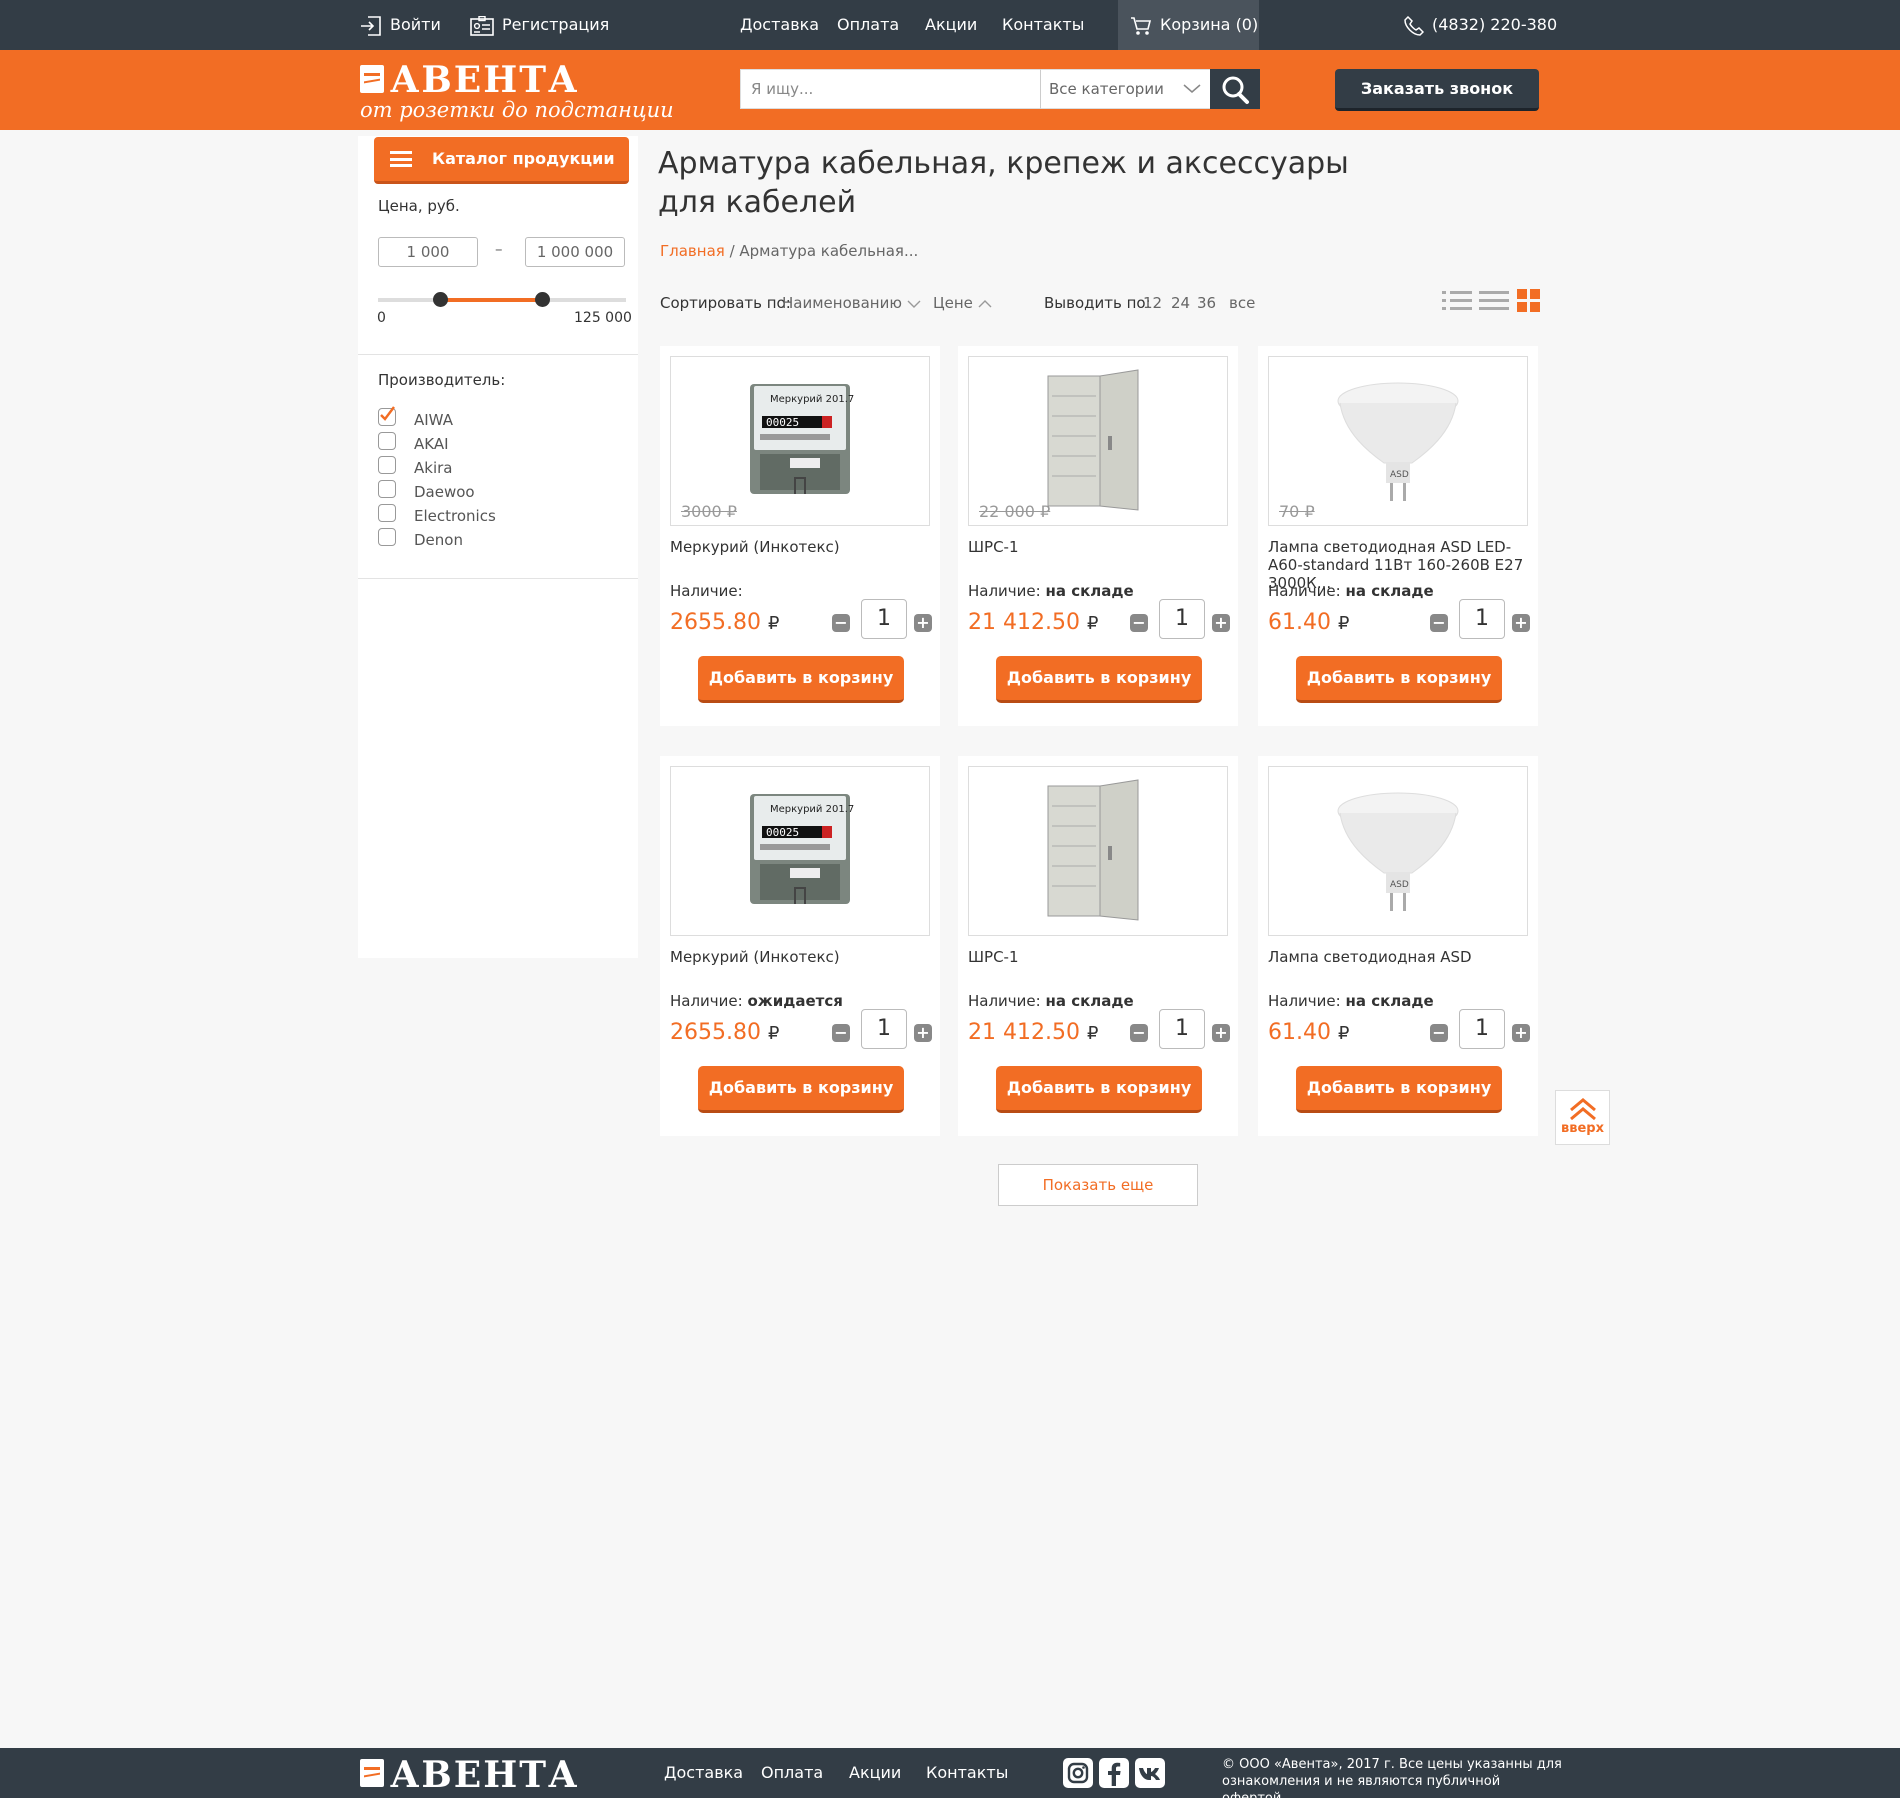 This screenshot has width=1900, height=1798. What do you see at coordinates (419, 206) in the screenshot?
I see `price-label: Цена, руб.` at bounding box center [419, 206].